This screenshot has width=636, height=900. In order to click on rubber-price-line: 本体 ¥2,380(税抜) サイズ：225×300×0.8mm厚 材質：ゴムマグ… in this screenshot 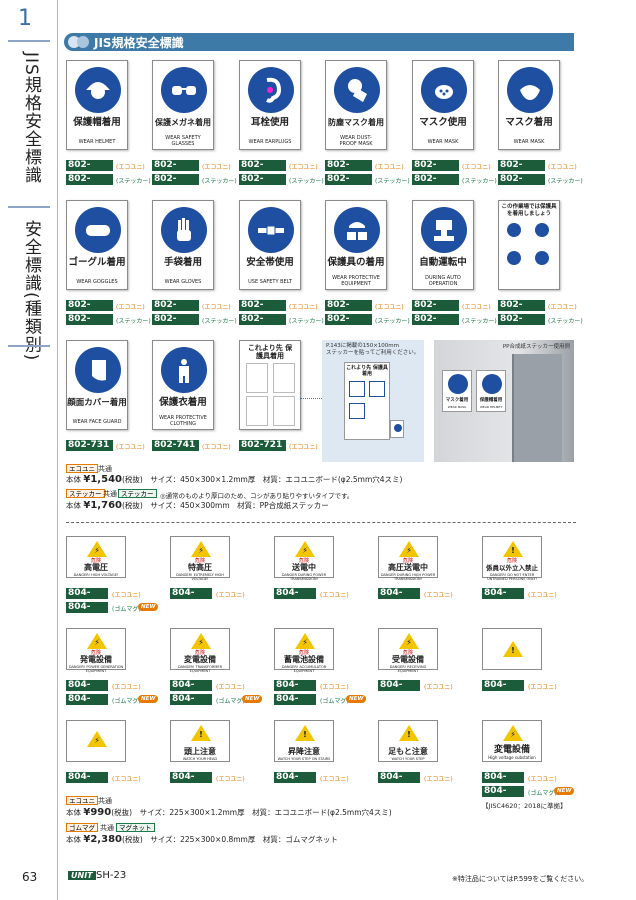, I will do `click(202, 839)`.